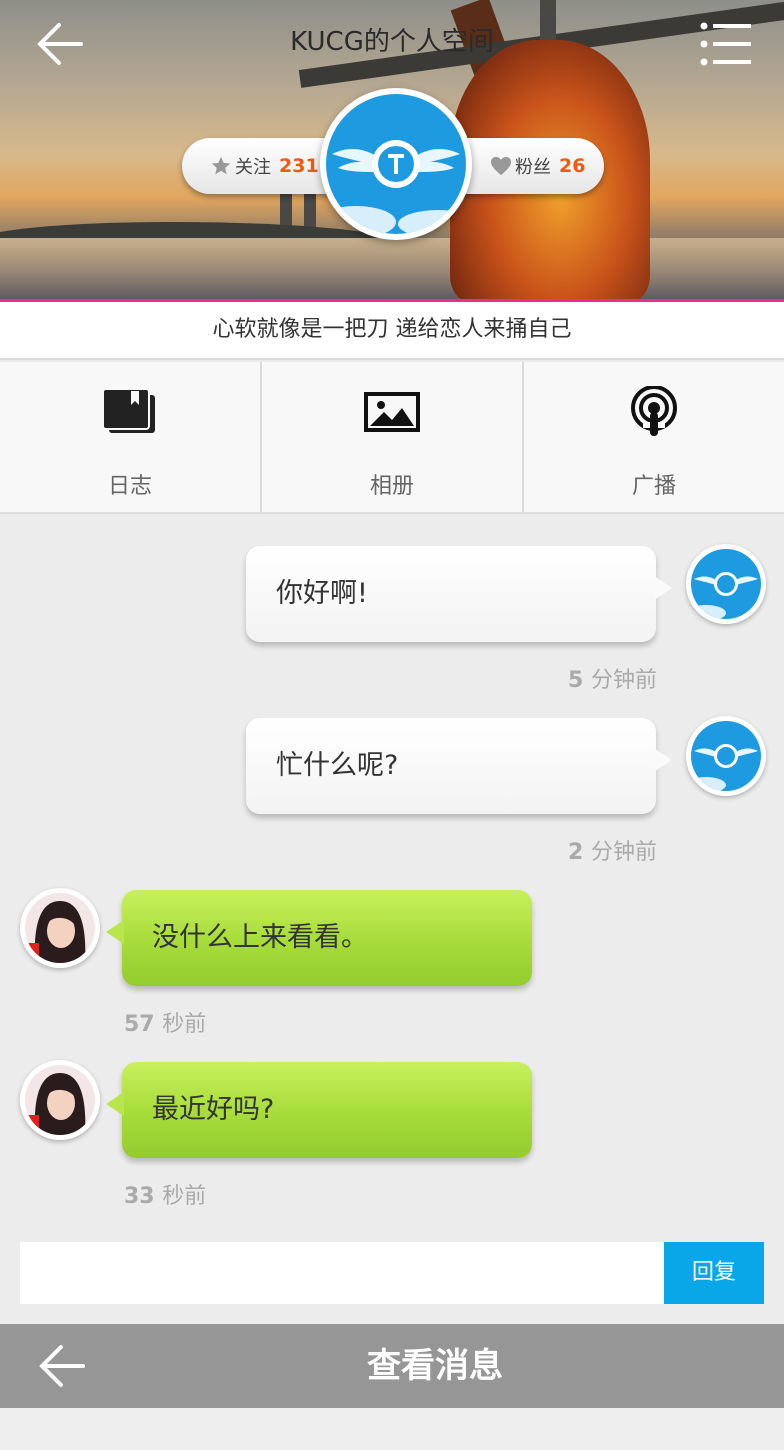 The image size is (784, 1450). Describe the element at coordinates (576, 680) in the screenshot. I see `timestamp-number: 5` at that location.